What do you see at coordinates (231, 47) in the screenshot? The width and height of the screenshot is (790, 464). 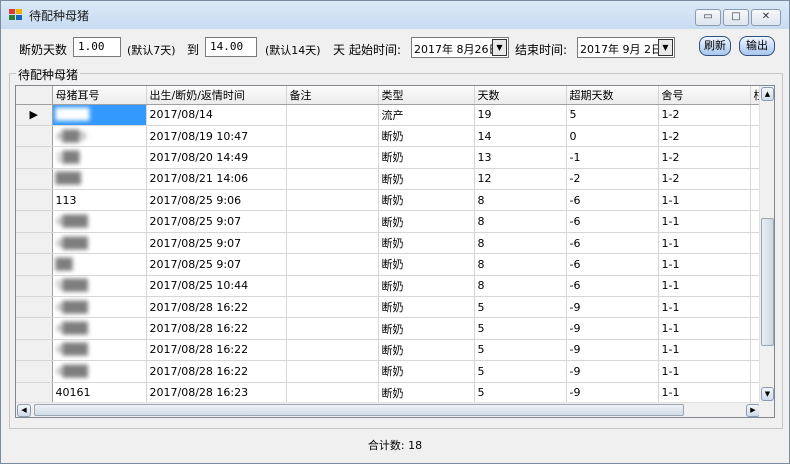 I see `to-days-input: 14.00` at bounding box center [231, 47].